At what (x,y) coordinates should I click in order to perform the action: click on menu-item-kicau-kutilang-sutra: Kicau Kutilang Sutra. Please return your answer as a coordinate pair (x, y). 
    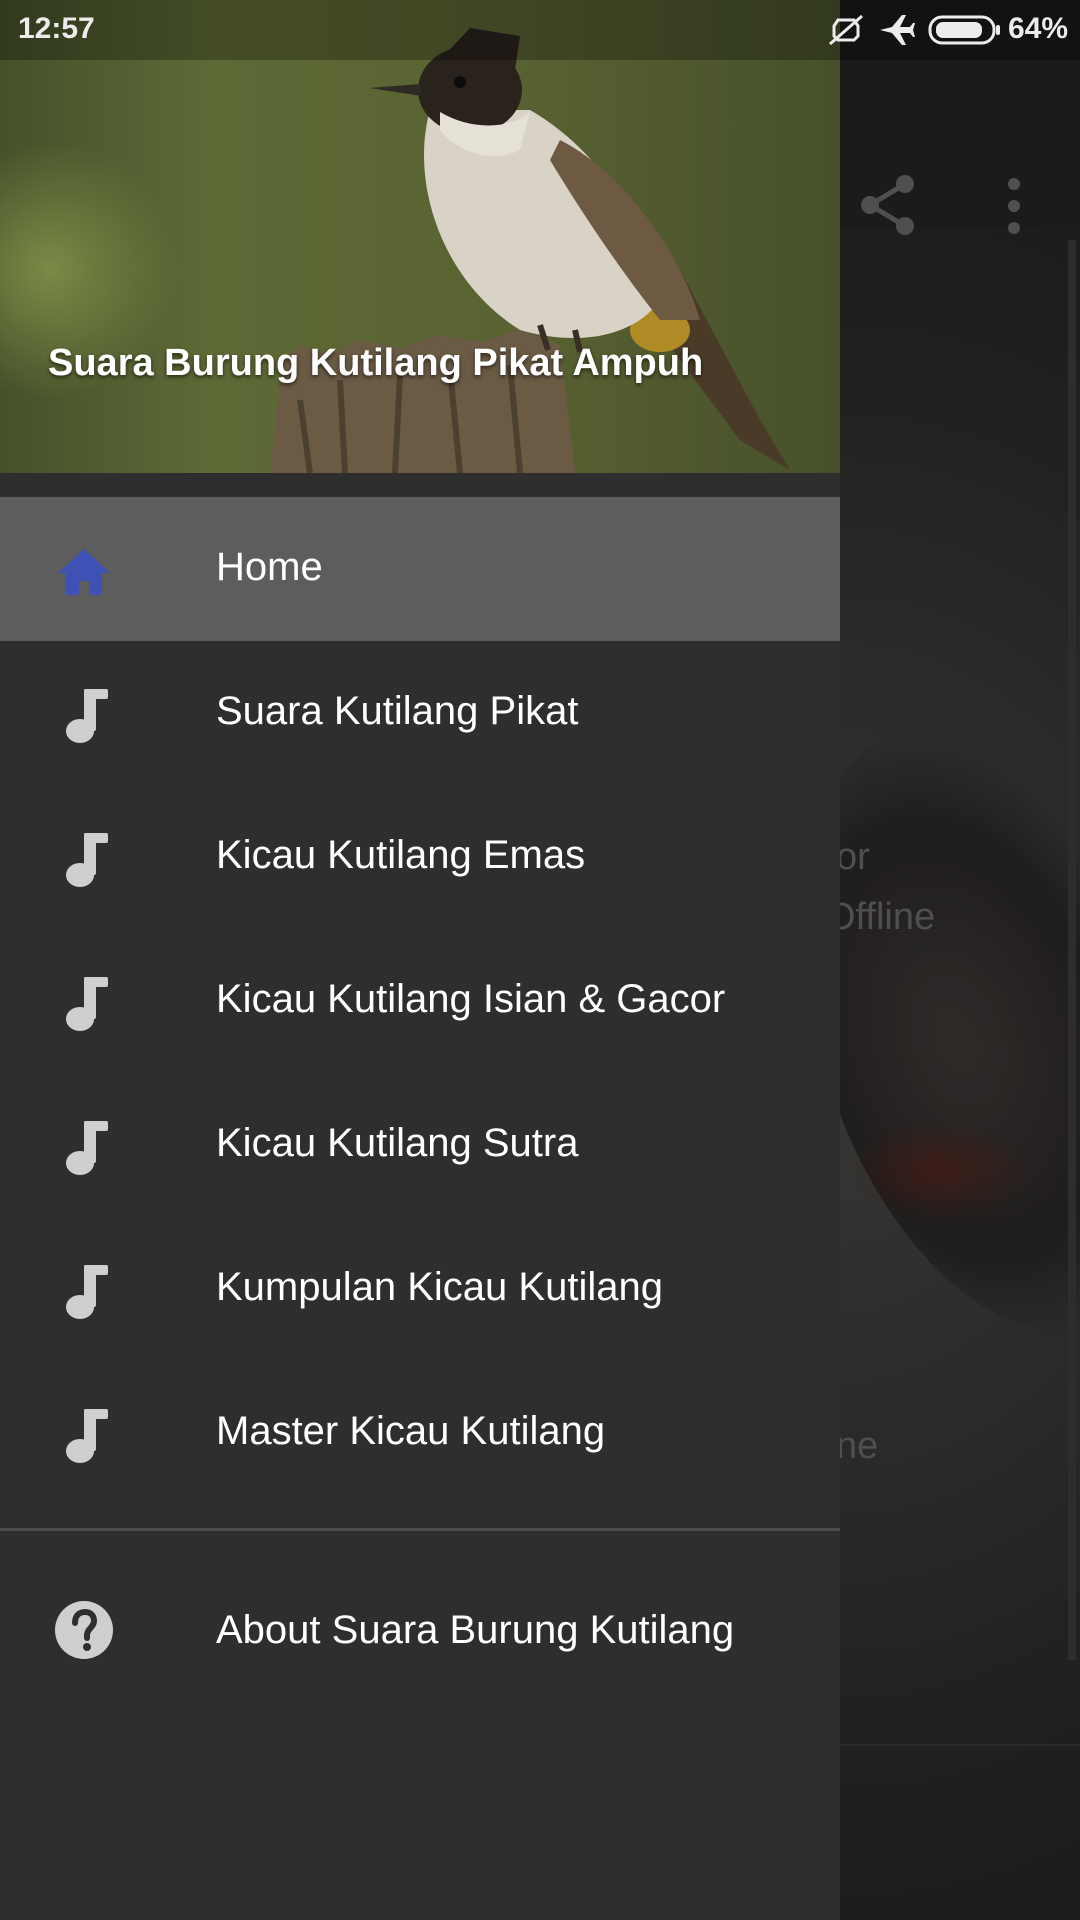
    Looking at the image, I should click on (420, 1145).